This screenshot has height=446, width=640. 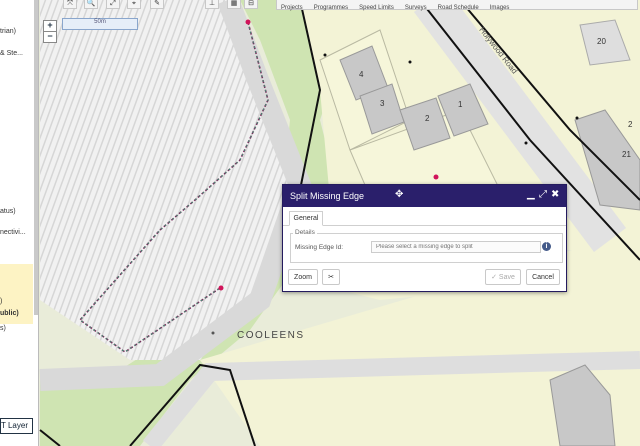 I want to click on maximize-icon: ⤢, so click(x=543, y=195).